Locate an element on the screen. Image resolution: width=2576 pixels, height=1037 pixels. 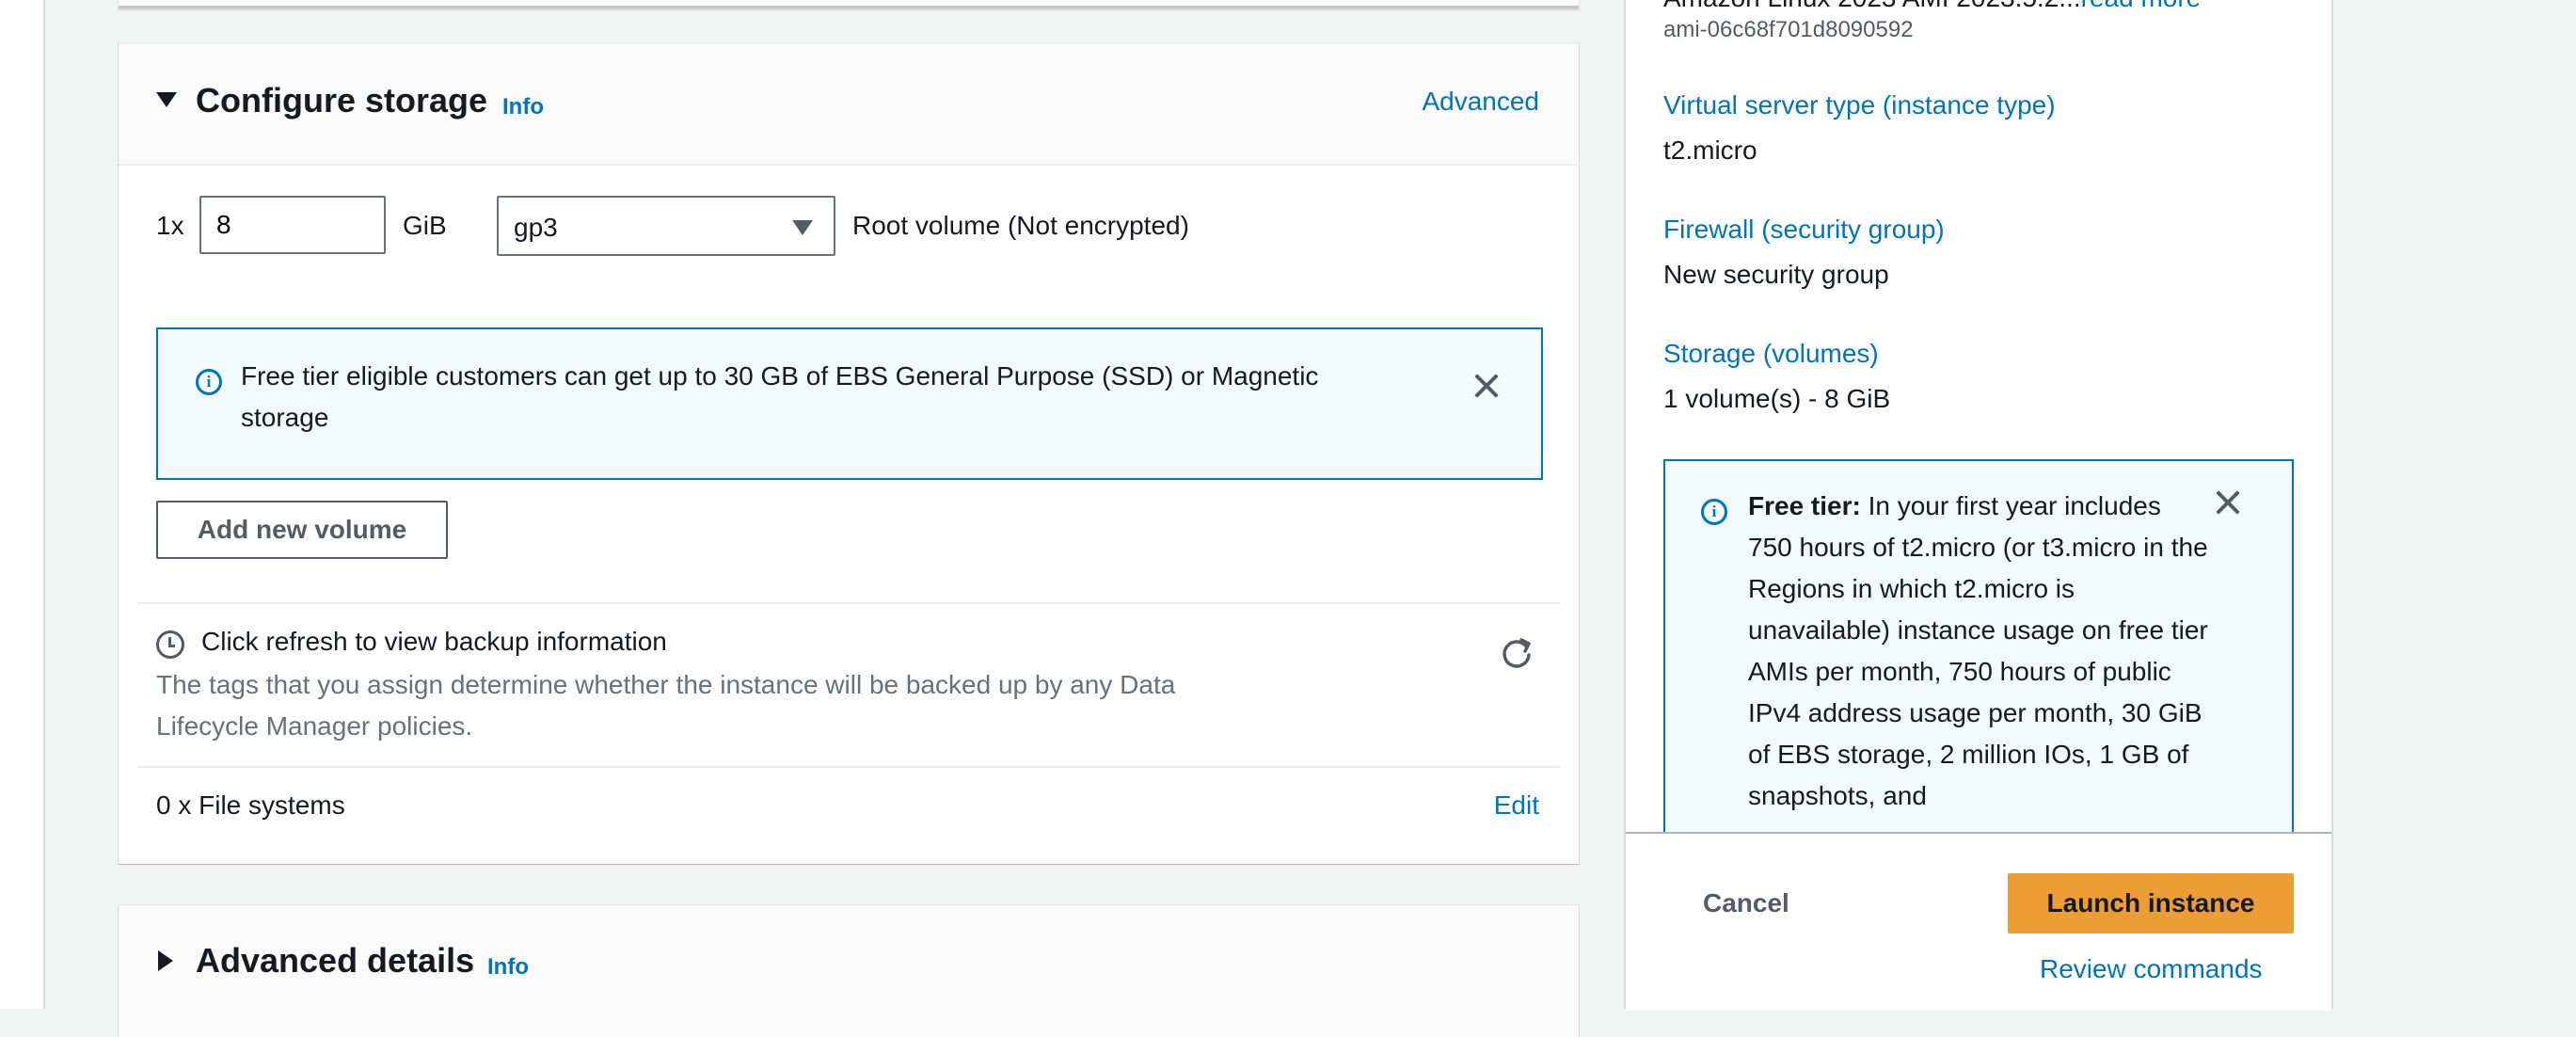
configure-storage-header: Configure storage Info Advanced is located at coordinates (849, 104).